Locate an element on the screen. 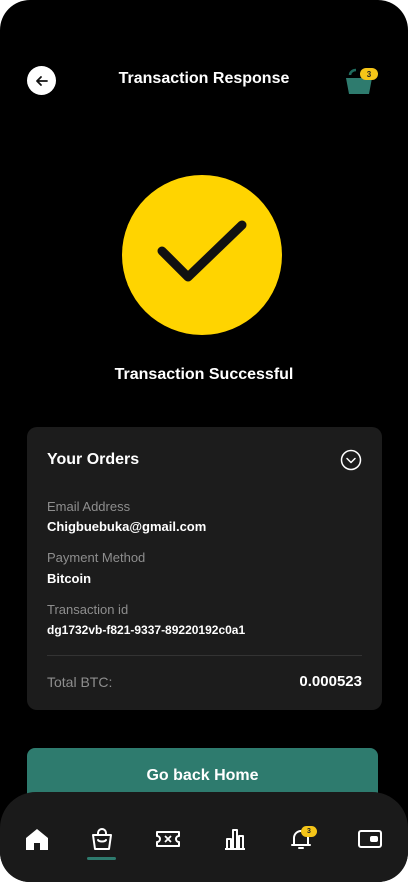  cart-button: 3 is located at coordinates (360, 82).